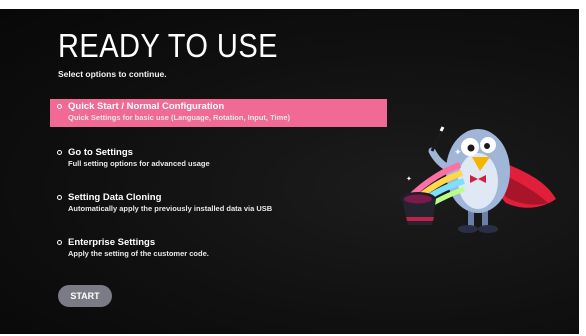 Image resolution: width=586 pixels, height=336 pixels. What do you see at coordinates (168, 45) in the screenshot?
I see `page-title: READY TO USE` at bounding box center [168, 45].